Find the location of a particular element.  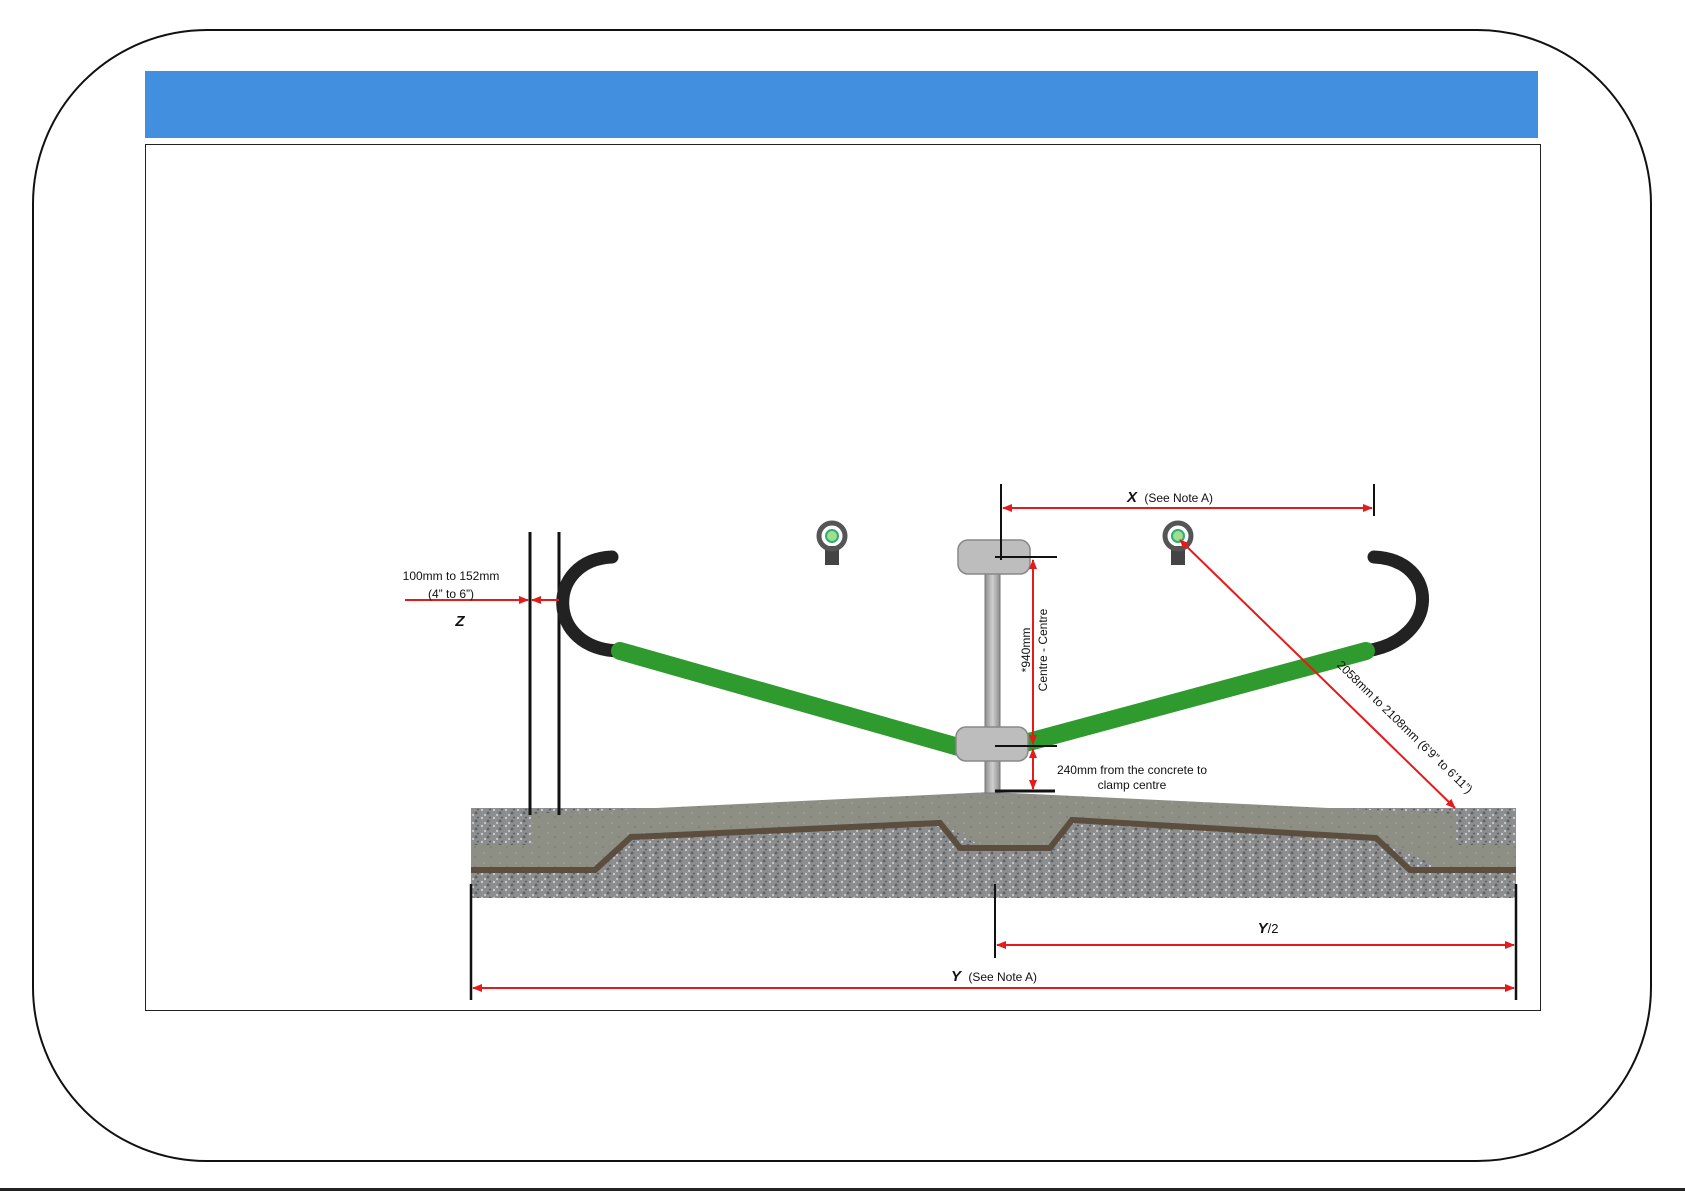

y-note: (See Note A) is located at coordinates (1002, 977).